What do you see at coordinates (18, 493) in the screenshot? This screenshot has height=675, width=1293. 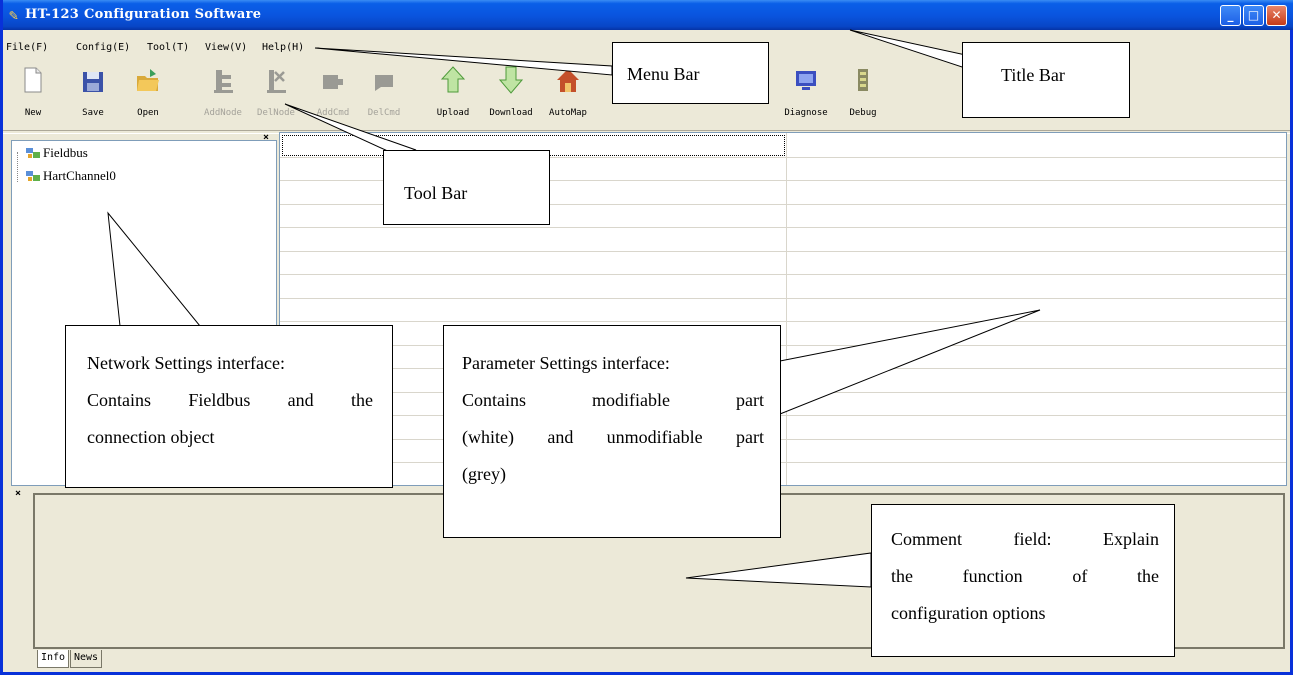 I see `comment-pane-close-icon: ×` at bounding box center [18, 493].